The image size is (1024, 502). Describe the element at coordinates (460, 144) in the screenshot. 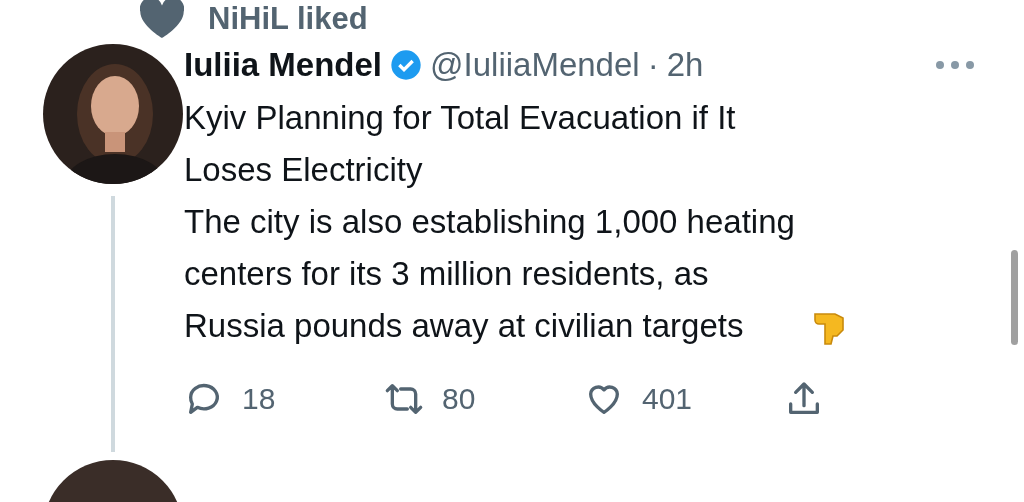

I see `tweet-title: Kyiv Planning for Total Evacuation if It Loses Electricity` at that location.